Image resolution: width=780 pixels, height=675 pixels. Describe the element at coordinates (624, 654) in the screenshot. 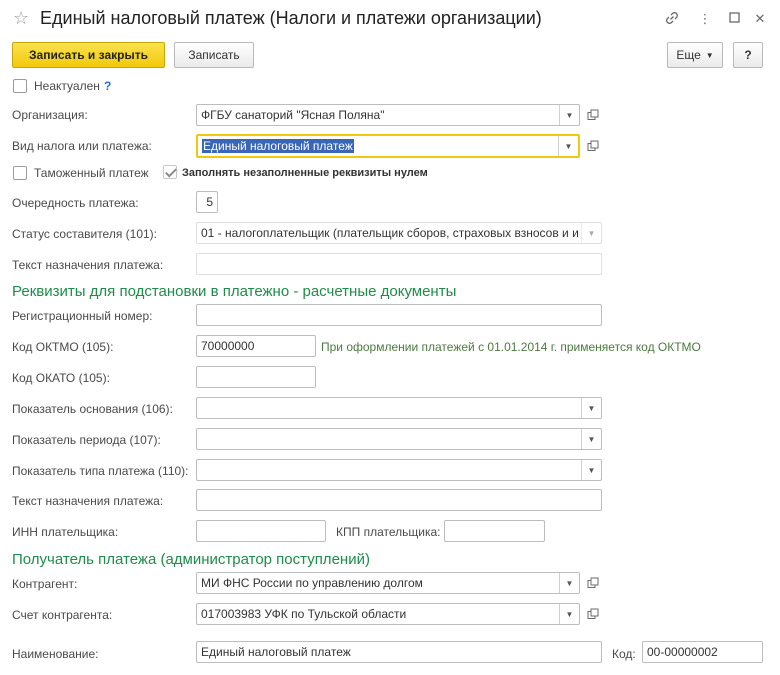

I see `code-label: Код:` at that location.